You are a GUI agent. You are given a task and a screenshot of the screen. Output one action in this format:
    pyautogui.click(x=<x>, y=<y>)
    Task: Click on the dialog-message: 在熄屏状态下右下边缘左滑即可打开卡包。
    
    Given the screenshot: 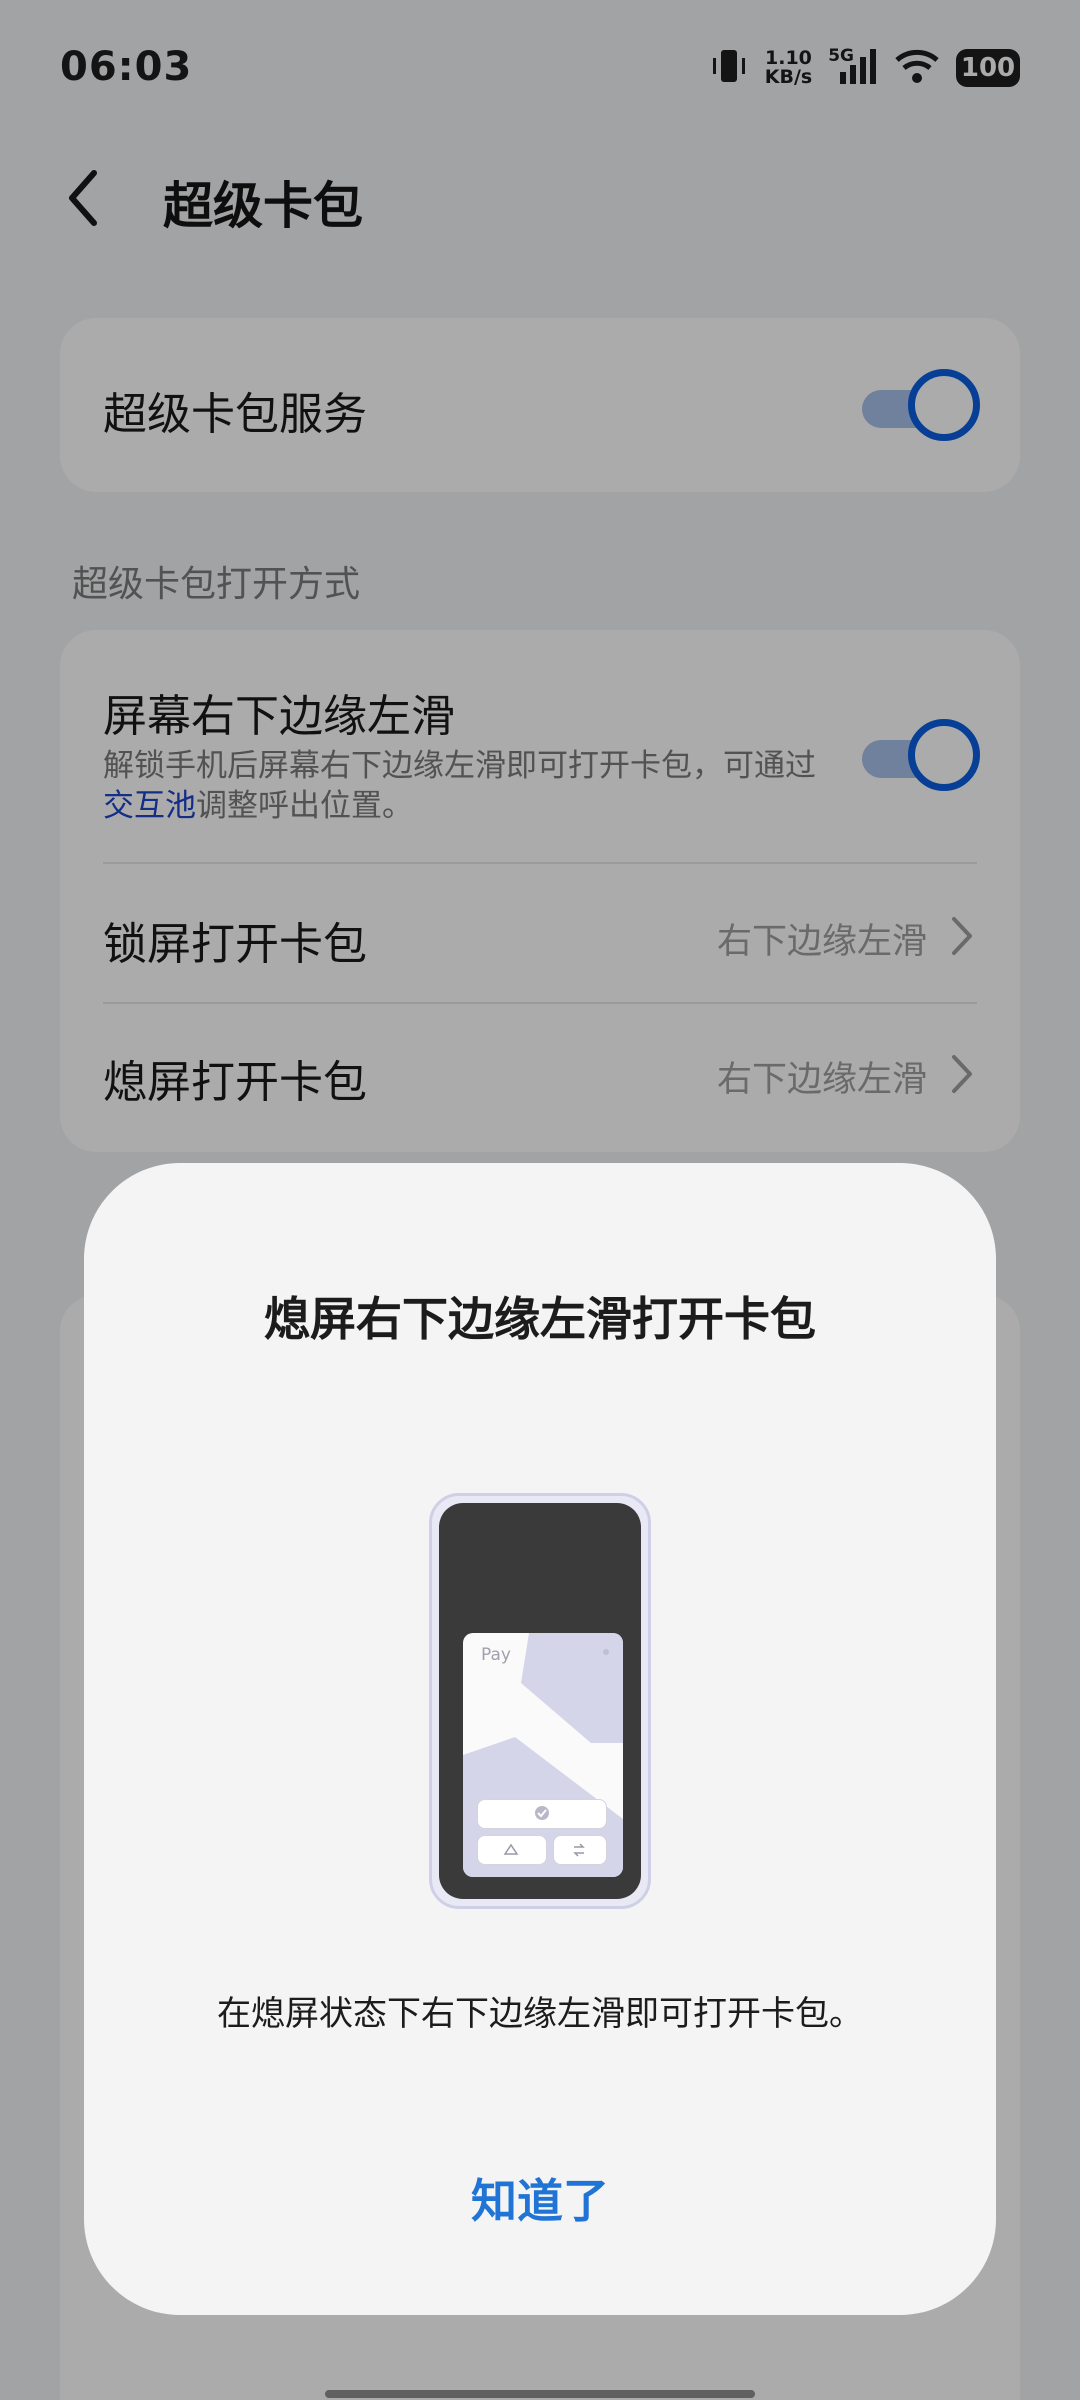 What is the action you would take?
    pyautogui.click(x=540, y=2014)
    